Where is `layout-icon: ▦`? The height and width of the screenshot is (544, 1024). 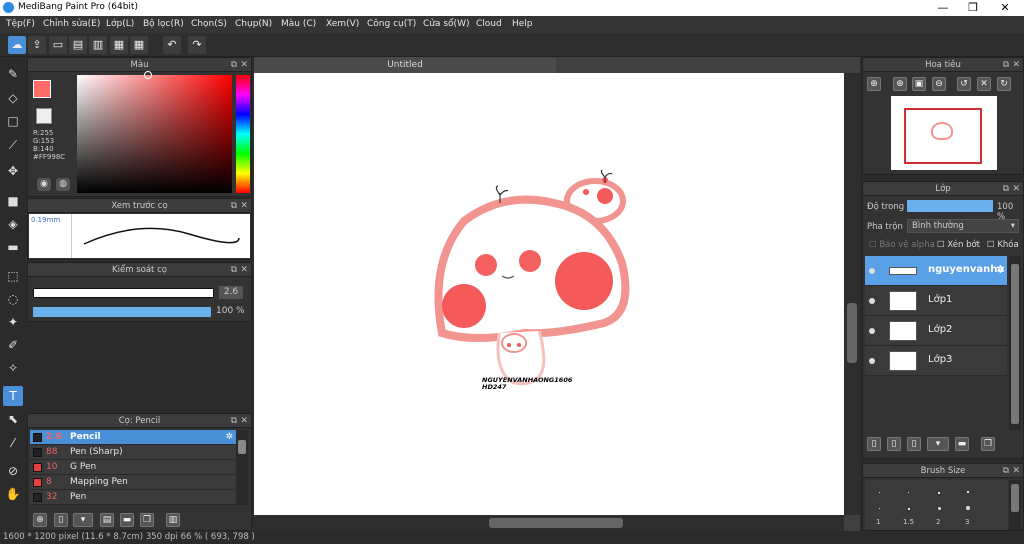
layout-icon: ▦ is located at coordinates (139, 45).